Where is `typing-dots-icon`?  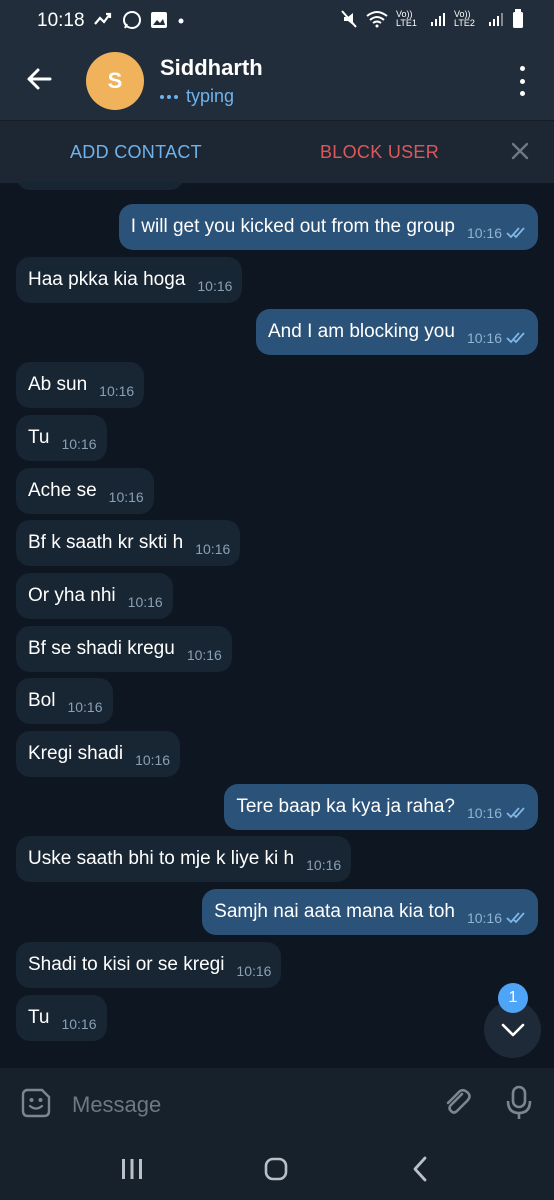 typing-dots-icon is located at coordinates (169, 96).